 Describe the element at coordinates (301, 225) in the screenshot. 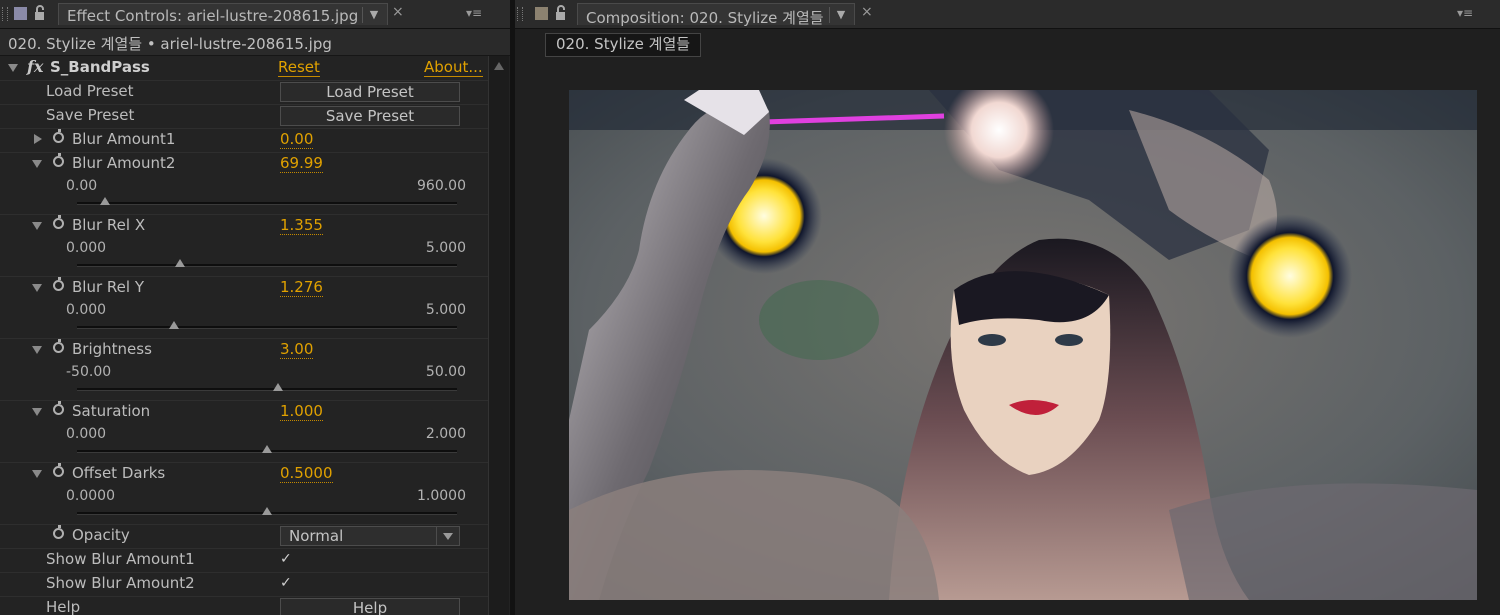

I see `blur-rel-x-value: 1.355` at that location.